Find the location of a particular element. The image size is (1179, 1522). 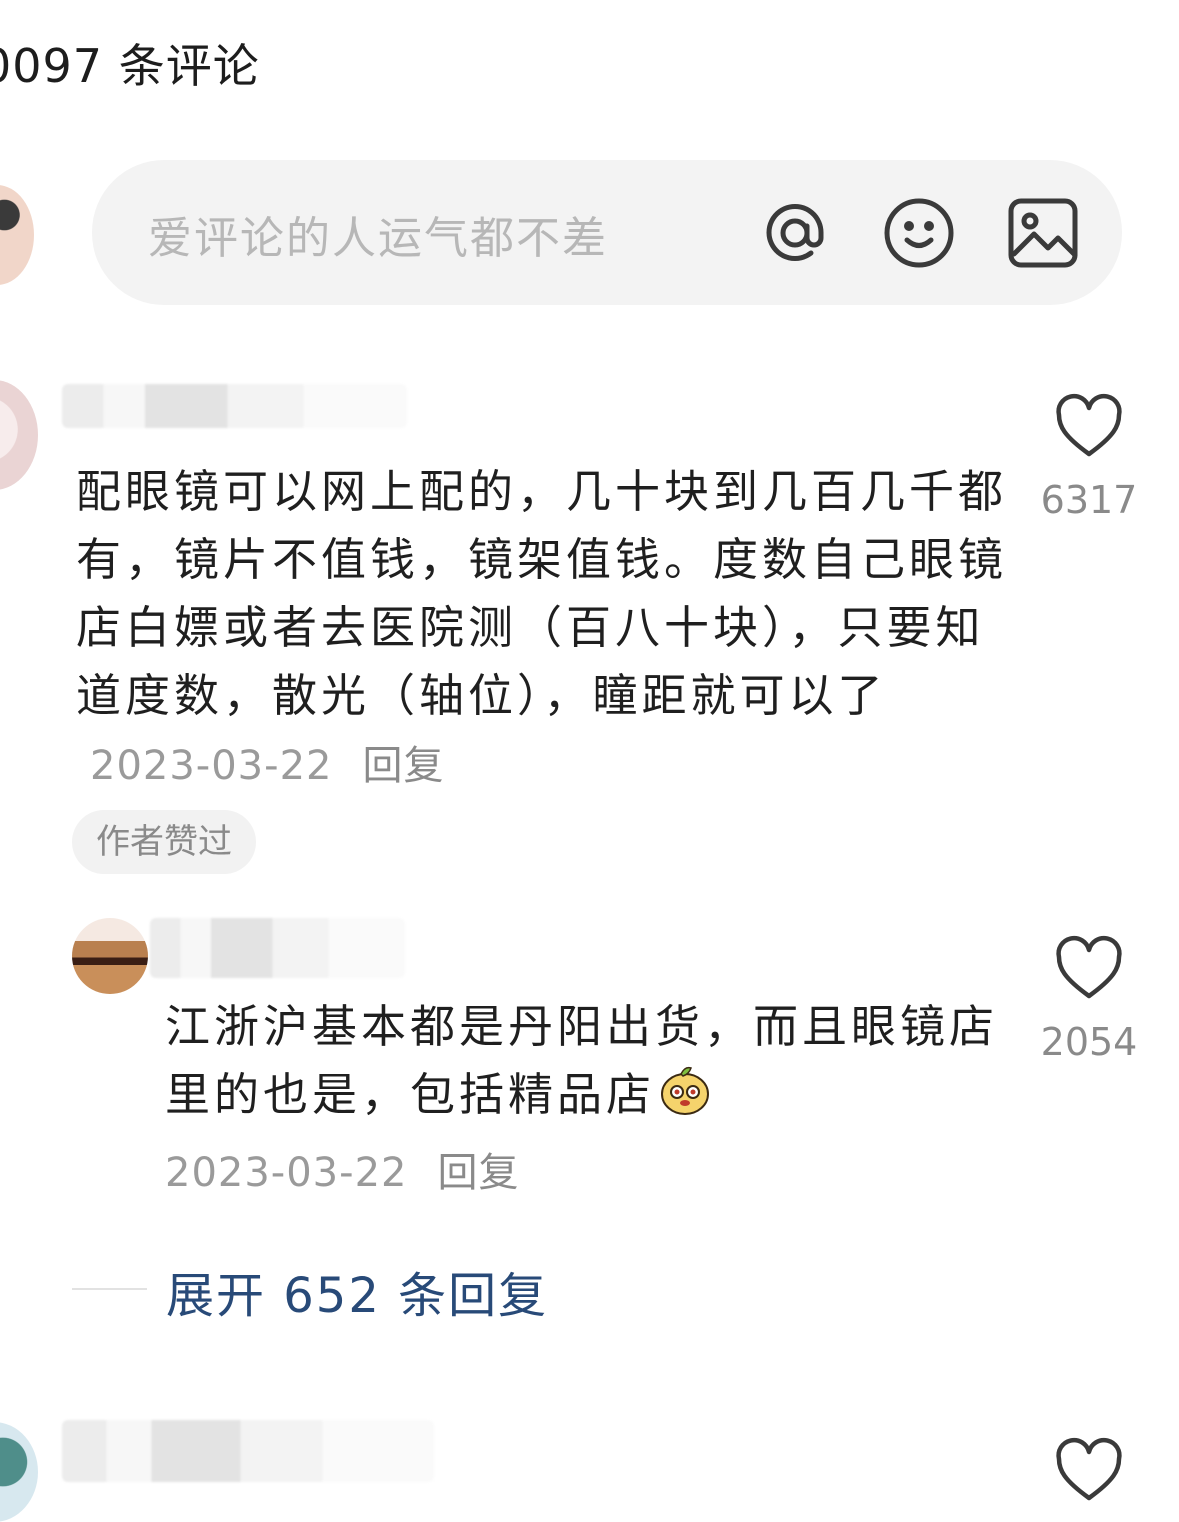

like-control: 6317 is located at coordinates (1089, 457).